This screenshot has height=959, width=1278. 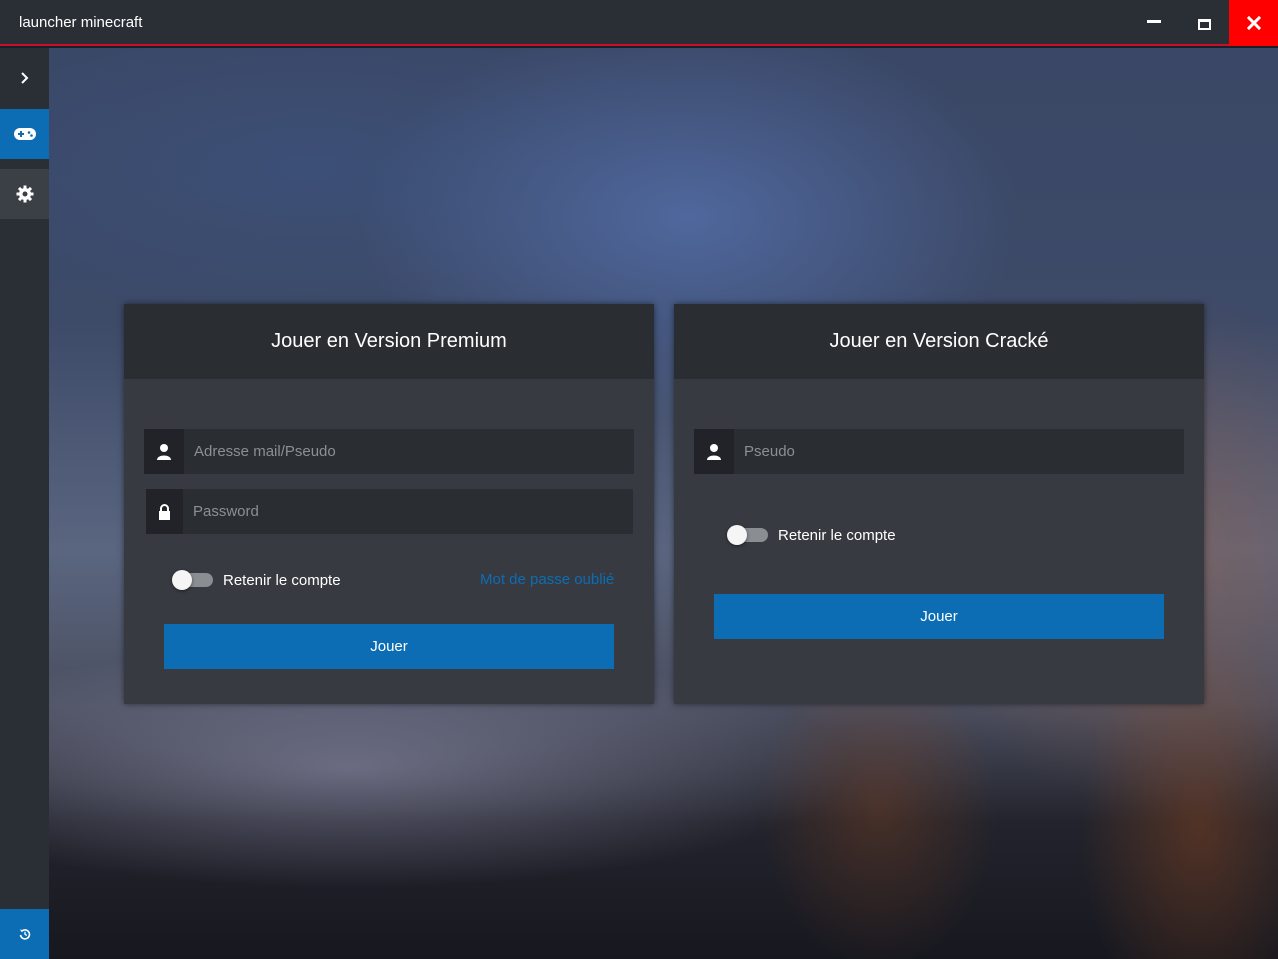 I want to click on premium-panel-title: Jouer en Version Premium, so click(x=389, y=341).